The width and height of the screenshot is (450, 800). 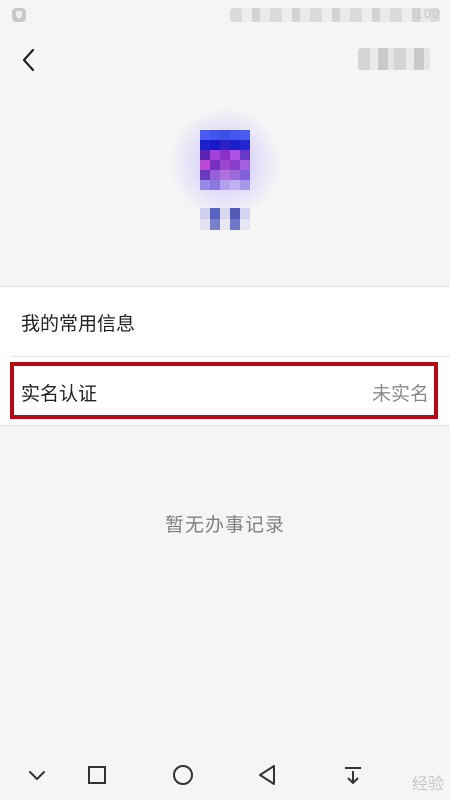 What do you see at coordinates (225, 219) in the screenshot?
I see `username-blurred` at bounding box center [225, 219].